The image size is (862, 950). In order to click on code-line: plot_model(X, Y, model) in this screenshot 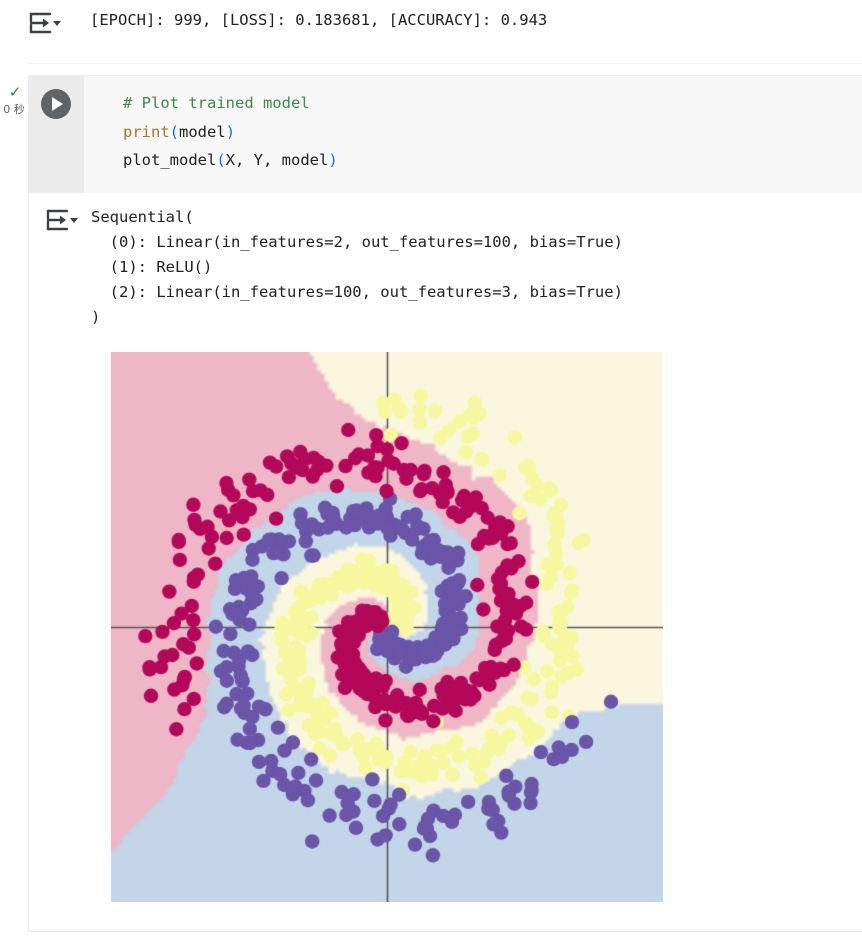, I will do `click(492, 160)`.